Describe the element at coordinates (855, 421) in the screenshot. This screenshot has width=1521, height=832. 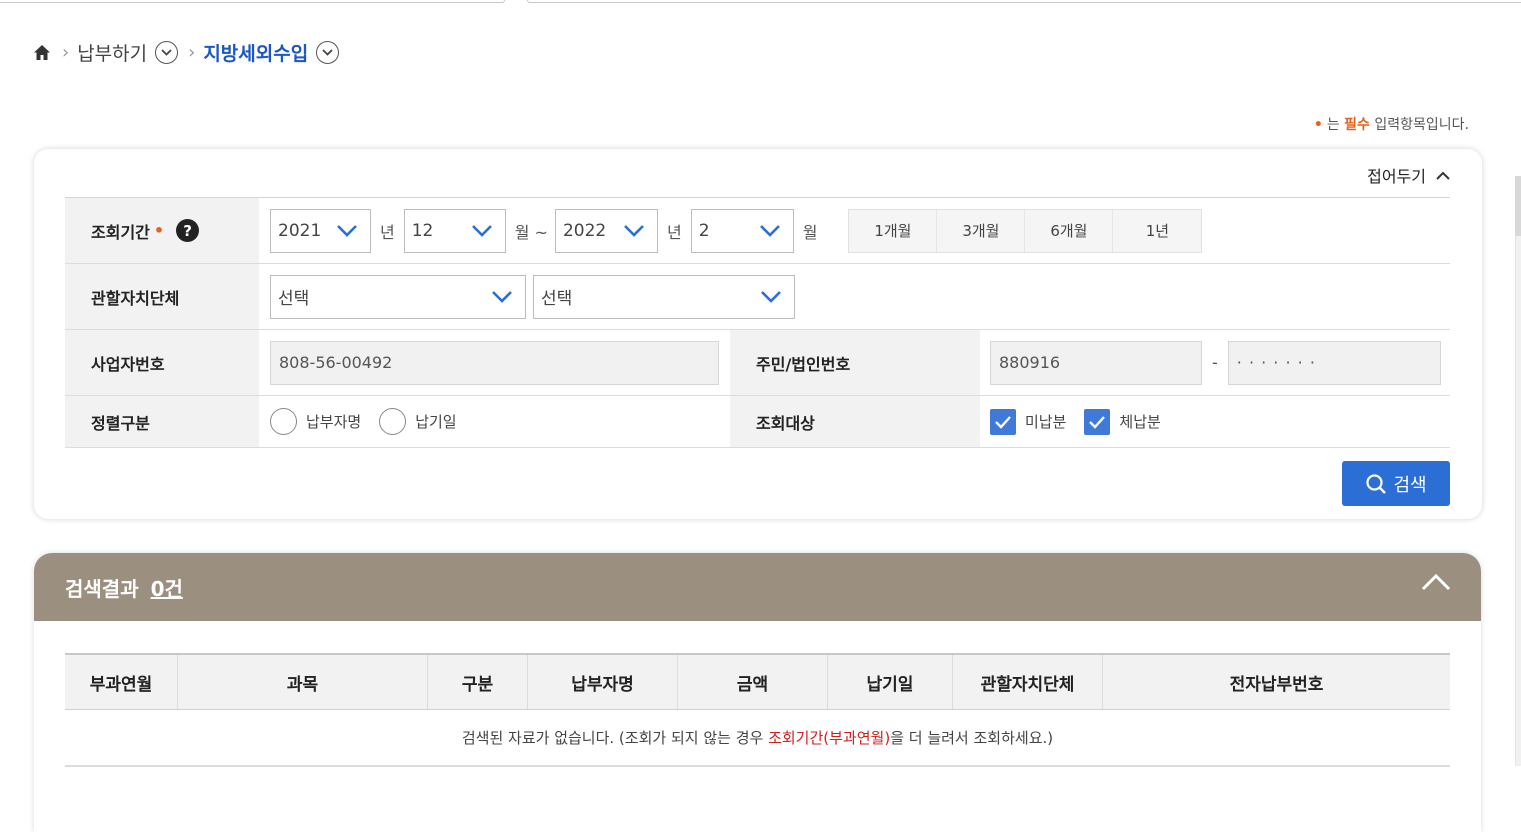
I see `target-label: 조회대상` at that location.